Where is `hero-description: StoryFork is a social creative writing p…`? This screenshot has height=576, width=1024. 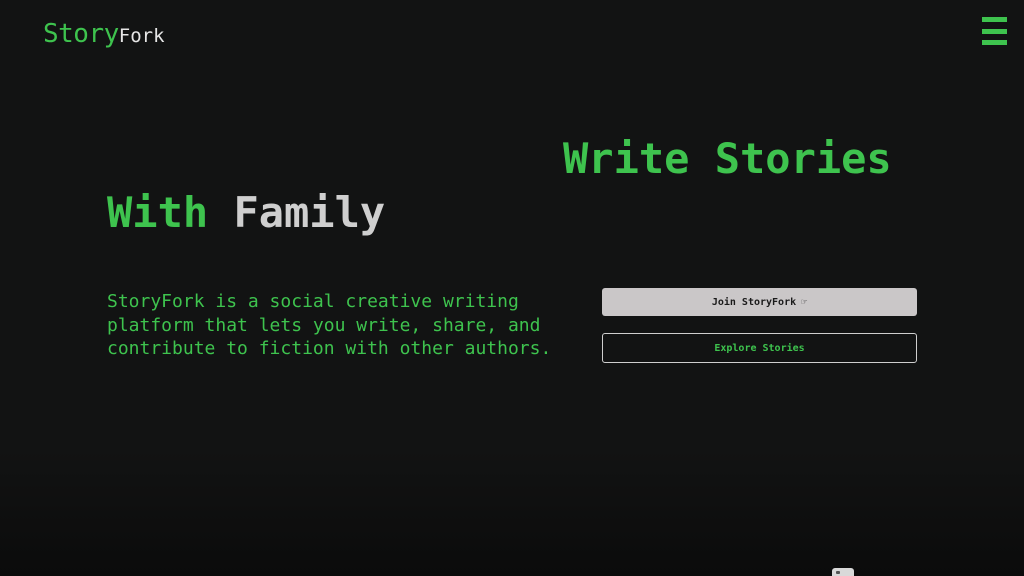 hero-description: StoryFork is a social creative writing p… is located at coordinates (329, 325).